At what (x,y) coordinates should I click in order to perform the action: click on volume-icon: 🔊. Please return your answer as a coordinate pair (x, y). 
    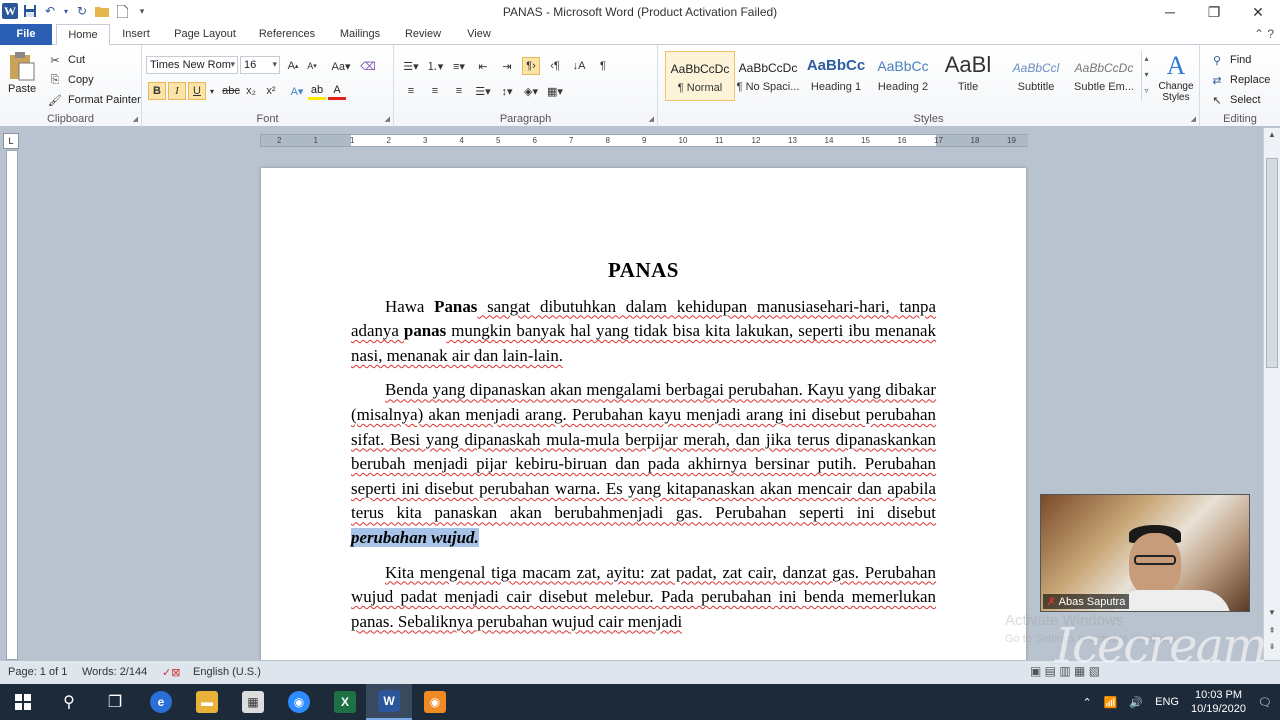
    Looking at the image, I should click on (1136, 702).